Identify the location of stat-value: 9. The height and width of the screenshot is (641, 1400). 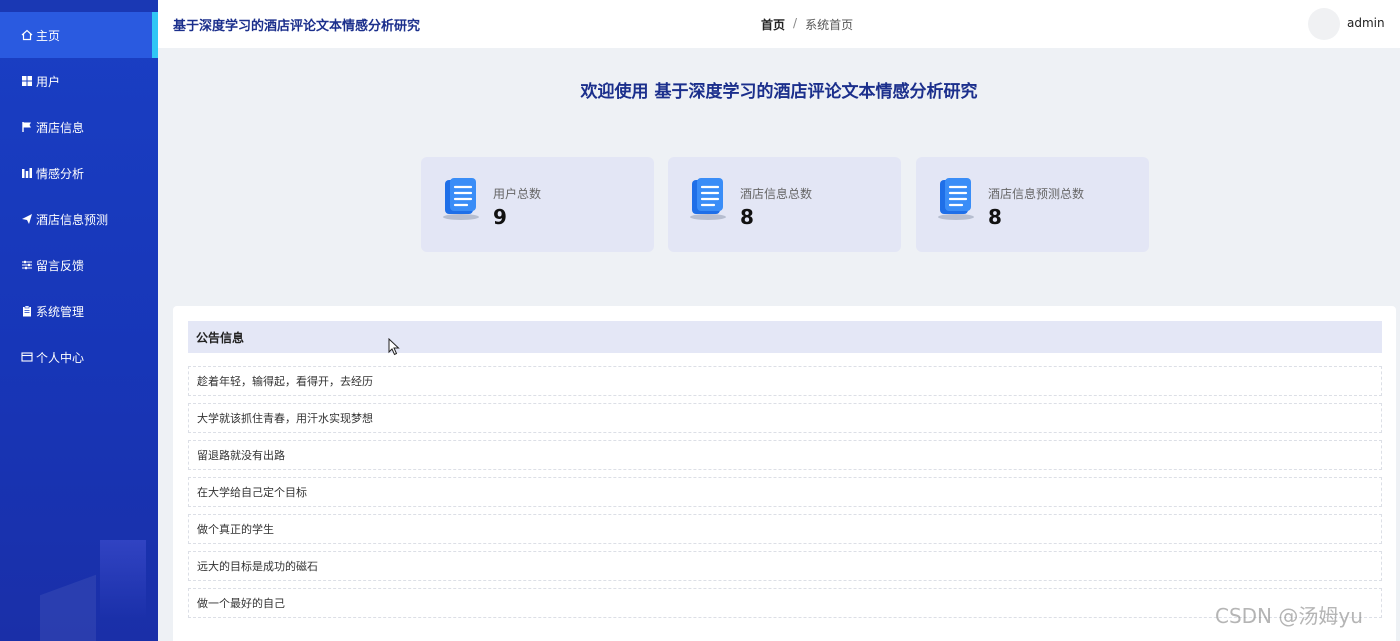
(500, 217).